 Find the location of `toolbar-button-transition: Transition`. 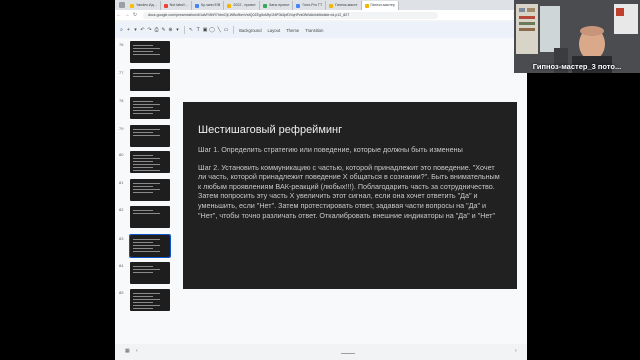

toolbar-button-transition: Transition is located at coordinates (314, 30).